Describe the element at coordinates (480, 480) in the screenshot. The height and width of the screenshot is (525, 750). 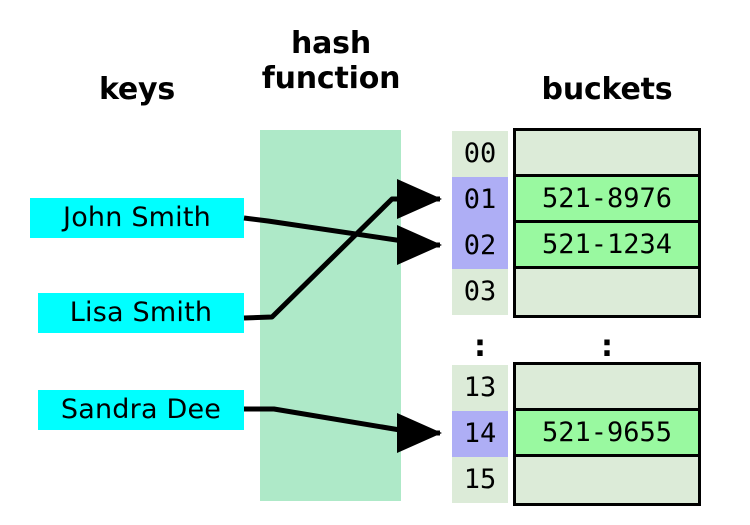
I see `index-cell-15: 15` at that location.